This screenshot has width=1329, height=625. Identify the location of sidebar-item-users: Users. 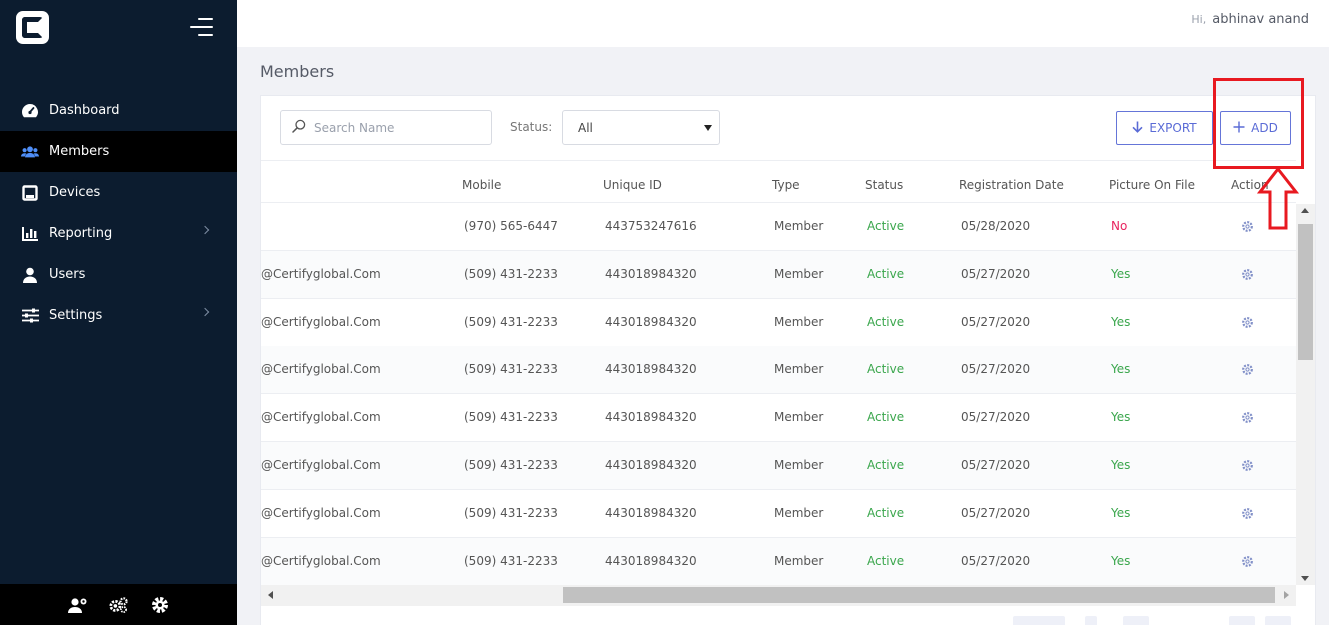
(118, 274).